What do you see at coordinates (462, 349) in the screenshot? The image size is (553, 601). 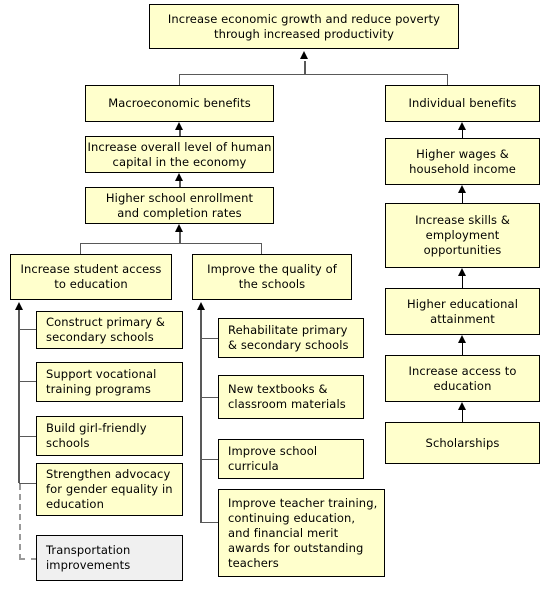 I see `connector-access-to-attainment` at bounding box center [462, 349].